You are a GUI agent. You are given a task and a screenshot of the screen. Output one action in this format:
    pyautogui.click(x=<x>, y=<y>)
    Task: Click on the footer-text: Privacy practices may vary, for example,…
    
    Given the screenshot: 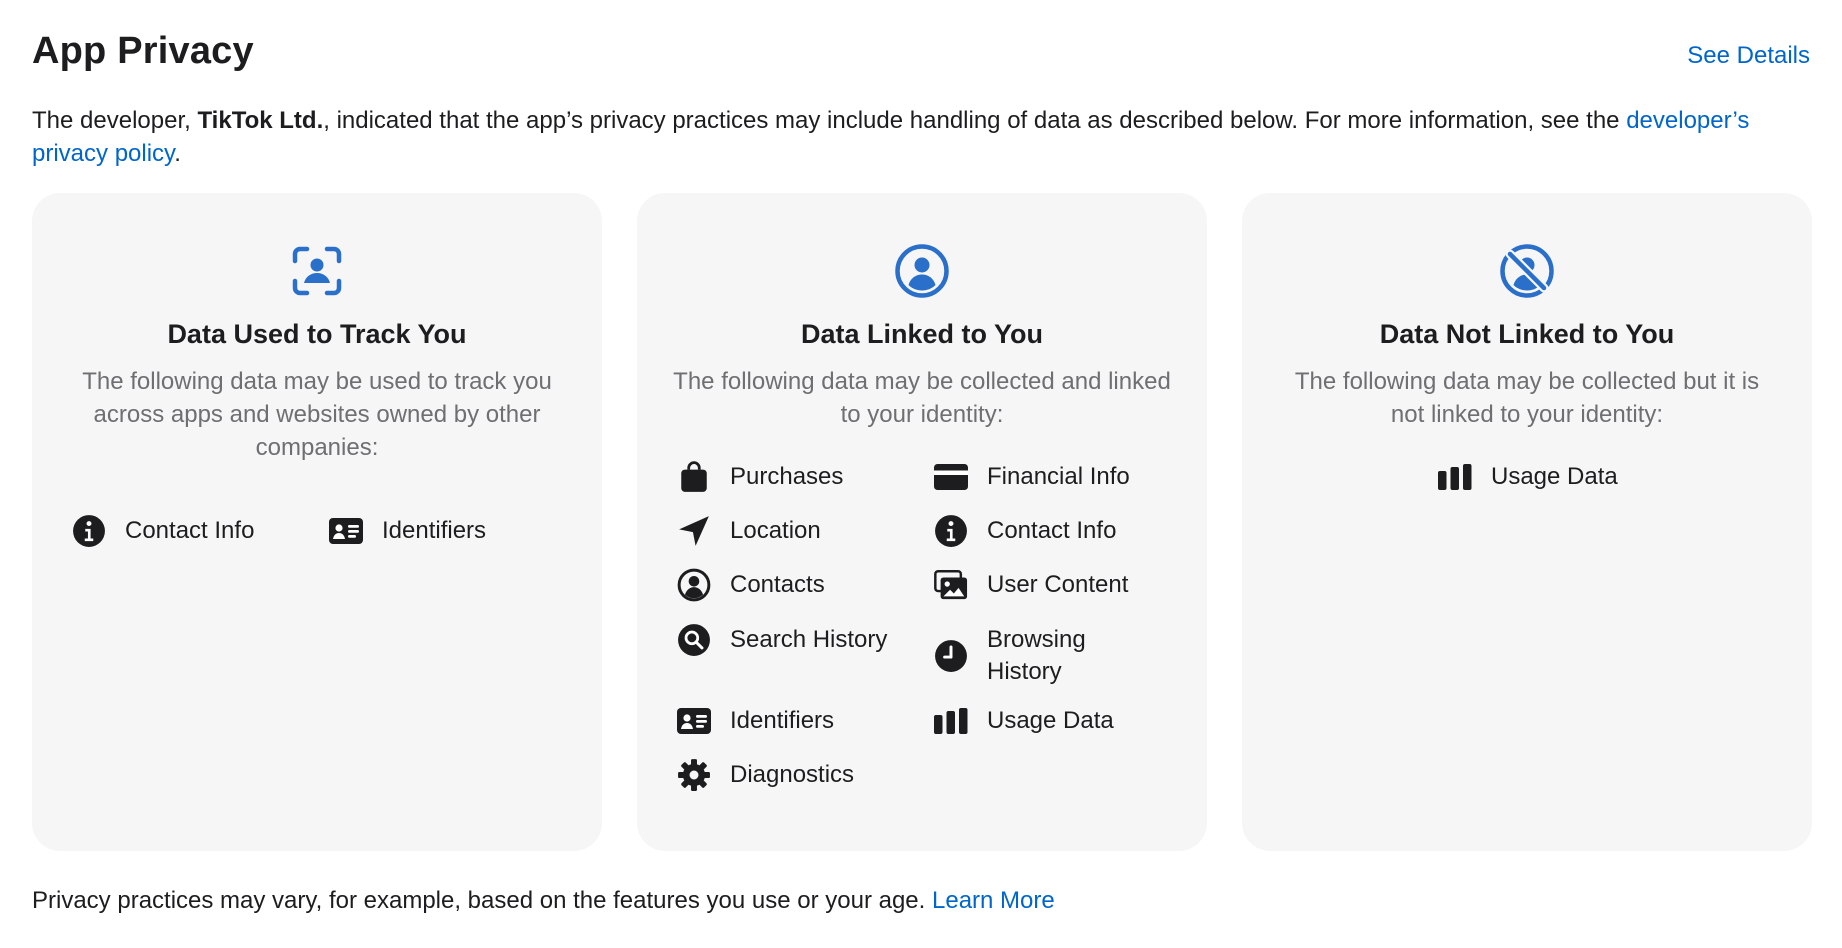 What is the action you would take?
    pyautogui.click(x=482, y=900)
    